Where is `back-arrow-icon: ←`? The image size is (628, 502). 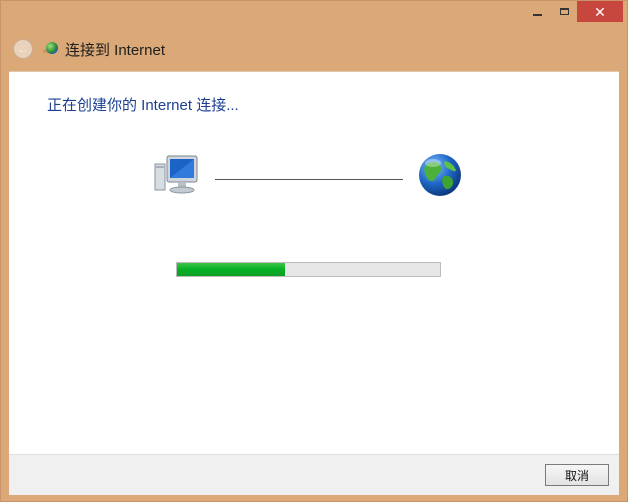 back-arrow-icon: ← is located at coordinates (23, 49).